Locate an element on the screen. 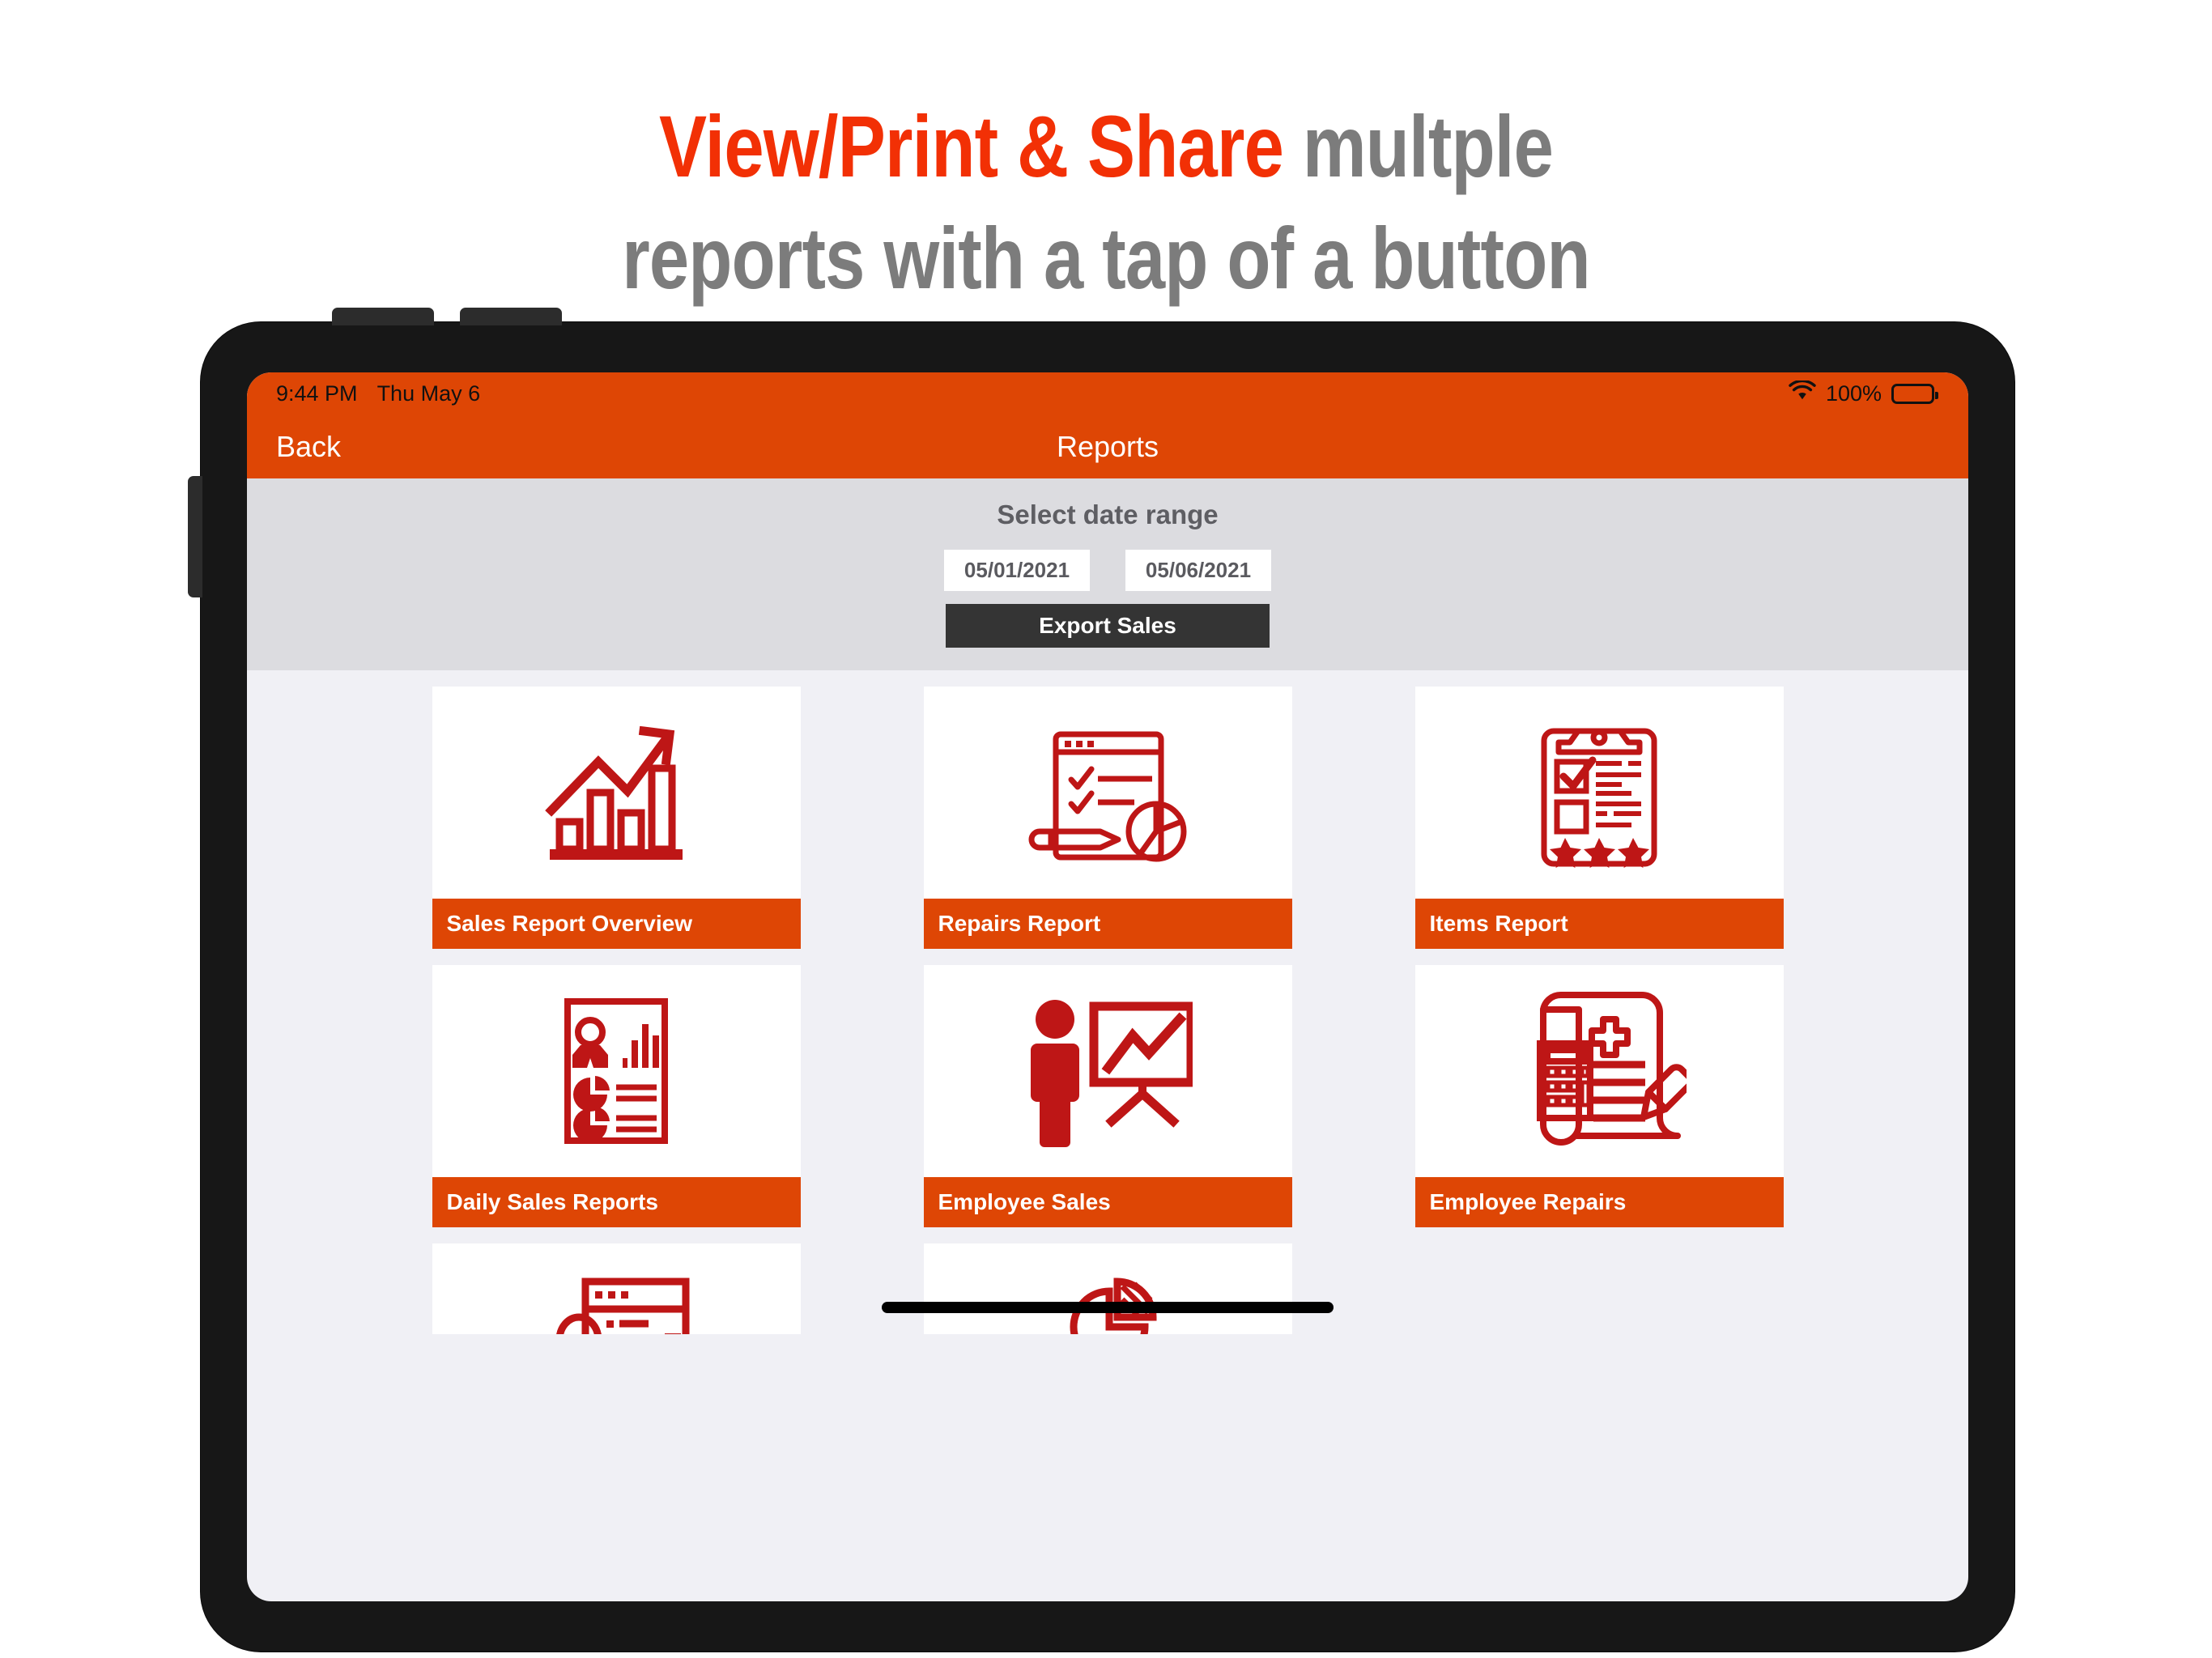 The height and width of the screenshot is (1658, 2212). page-title: Reports is located at coordinates (1107, 446).